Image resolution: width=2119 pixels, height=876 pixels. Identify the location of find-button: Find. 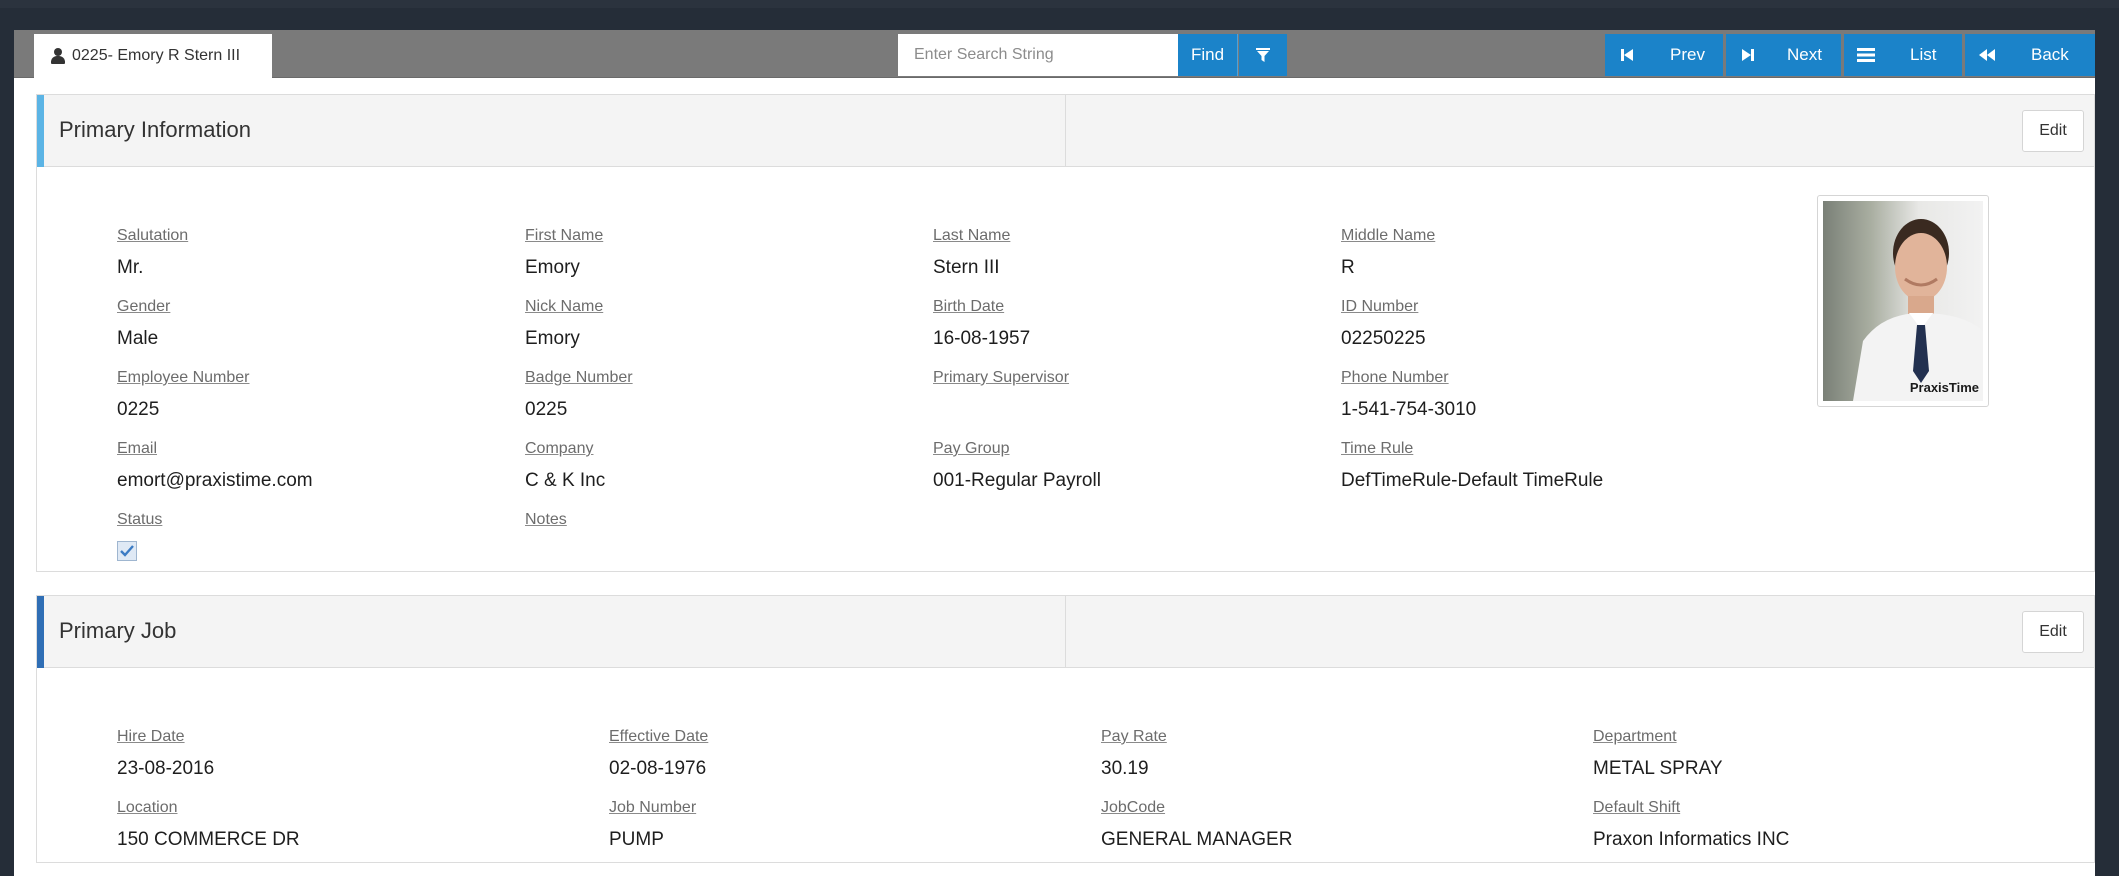
(1208, 55).